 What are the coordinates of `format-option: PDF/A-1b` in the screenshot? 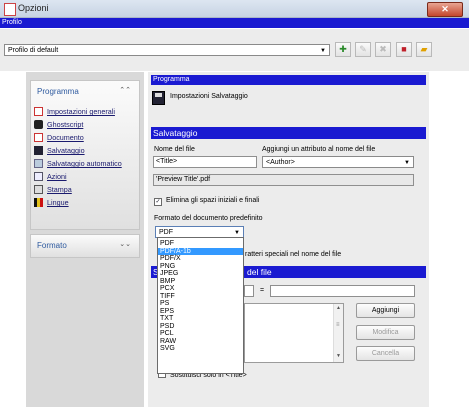 It's located at (200, 251).